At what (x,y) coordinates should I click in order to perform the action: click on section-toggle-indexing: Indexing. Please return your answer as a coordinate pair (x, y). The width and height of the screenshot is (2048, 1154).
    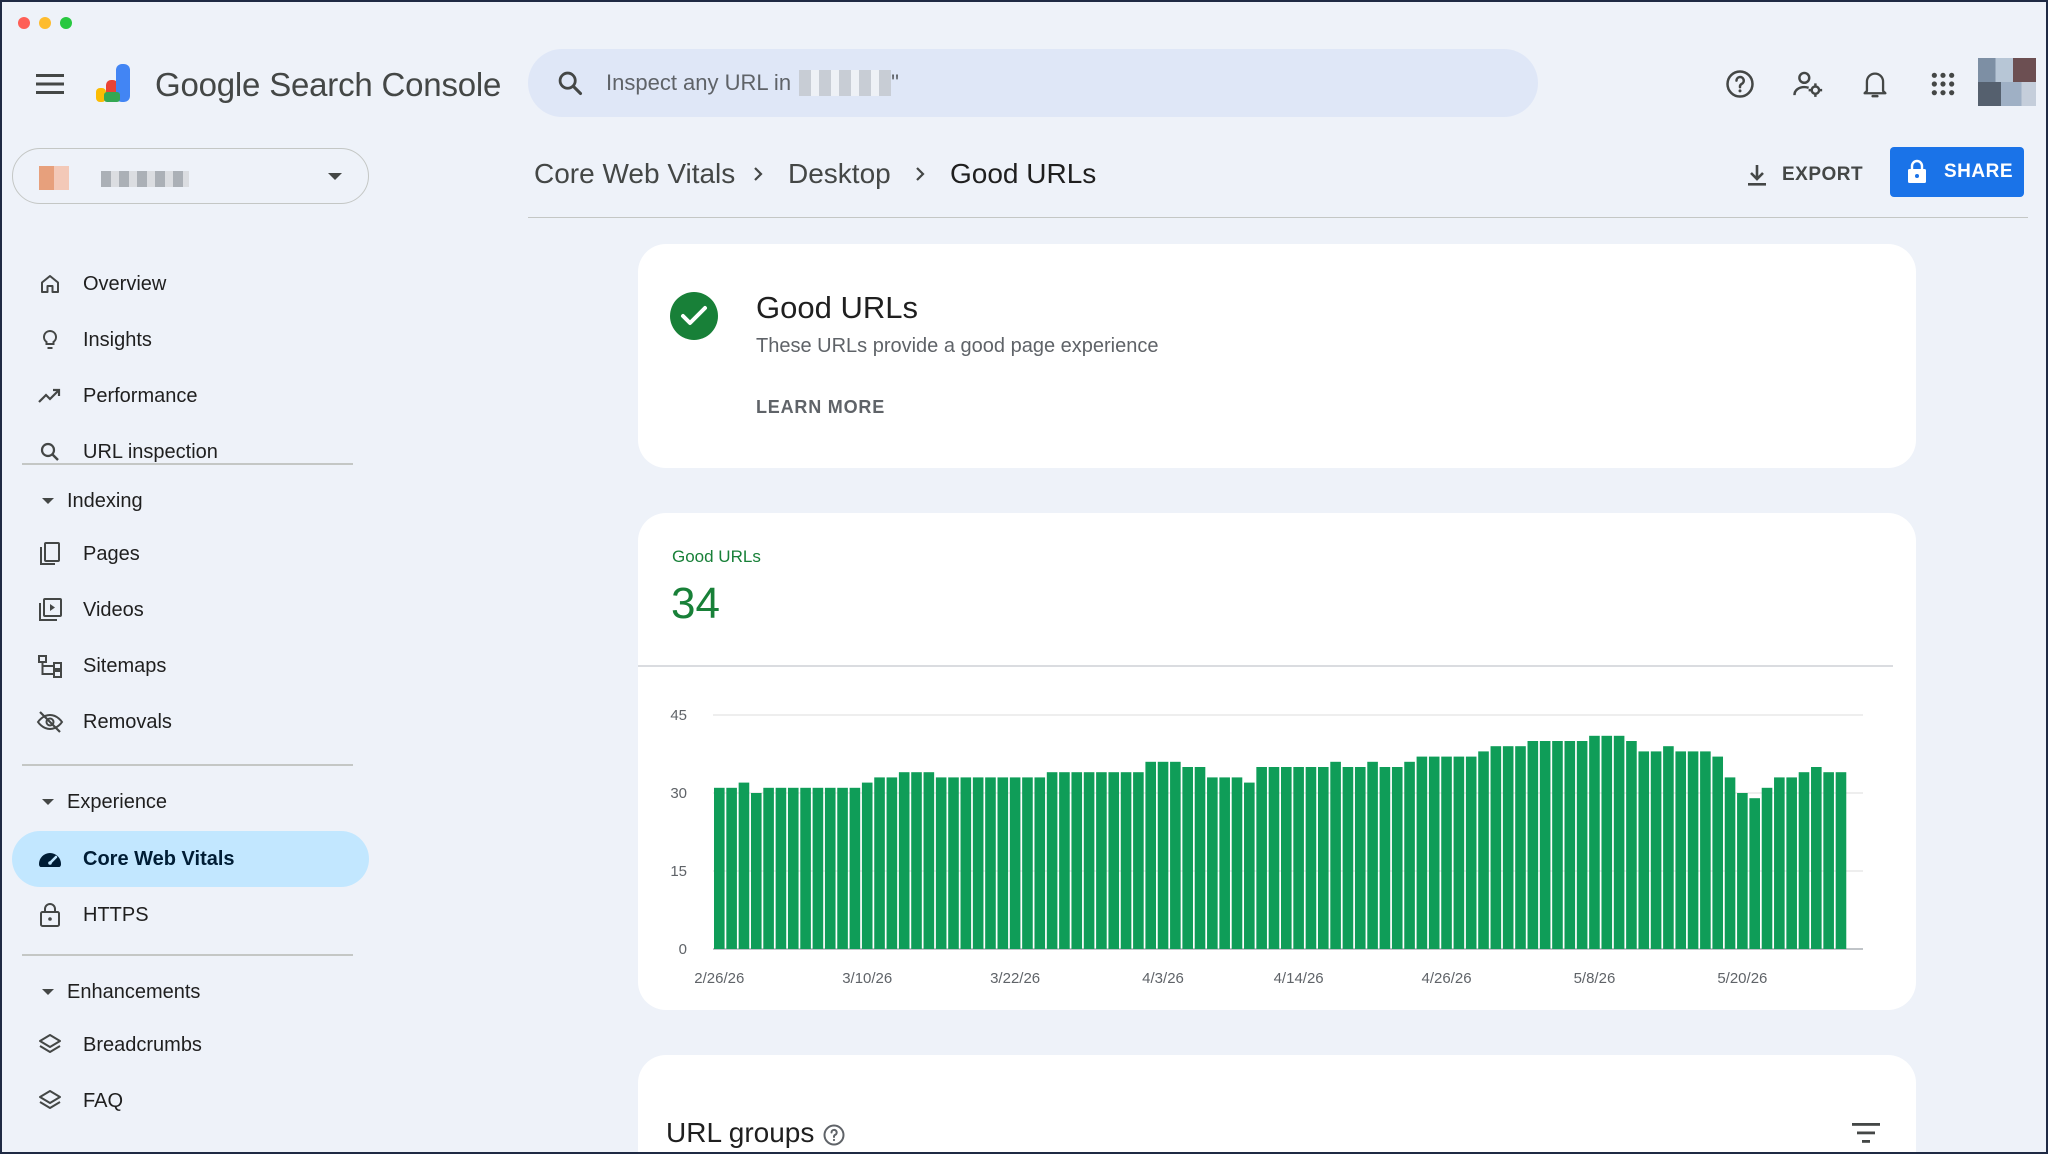
    Looking at the image, I should click on (190, 501).